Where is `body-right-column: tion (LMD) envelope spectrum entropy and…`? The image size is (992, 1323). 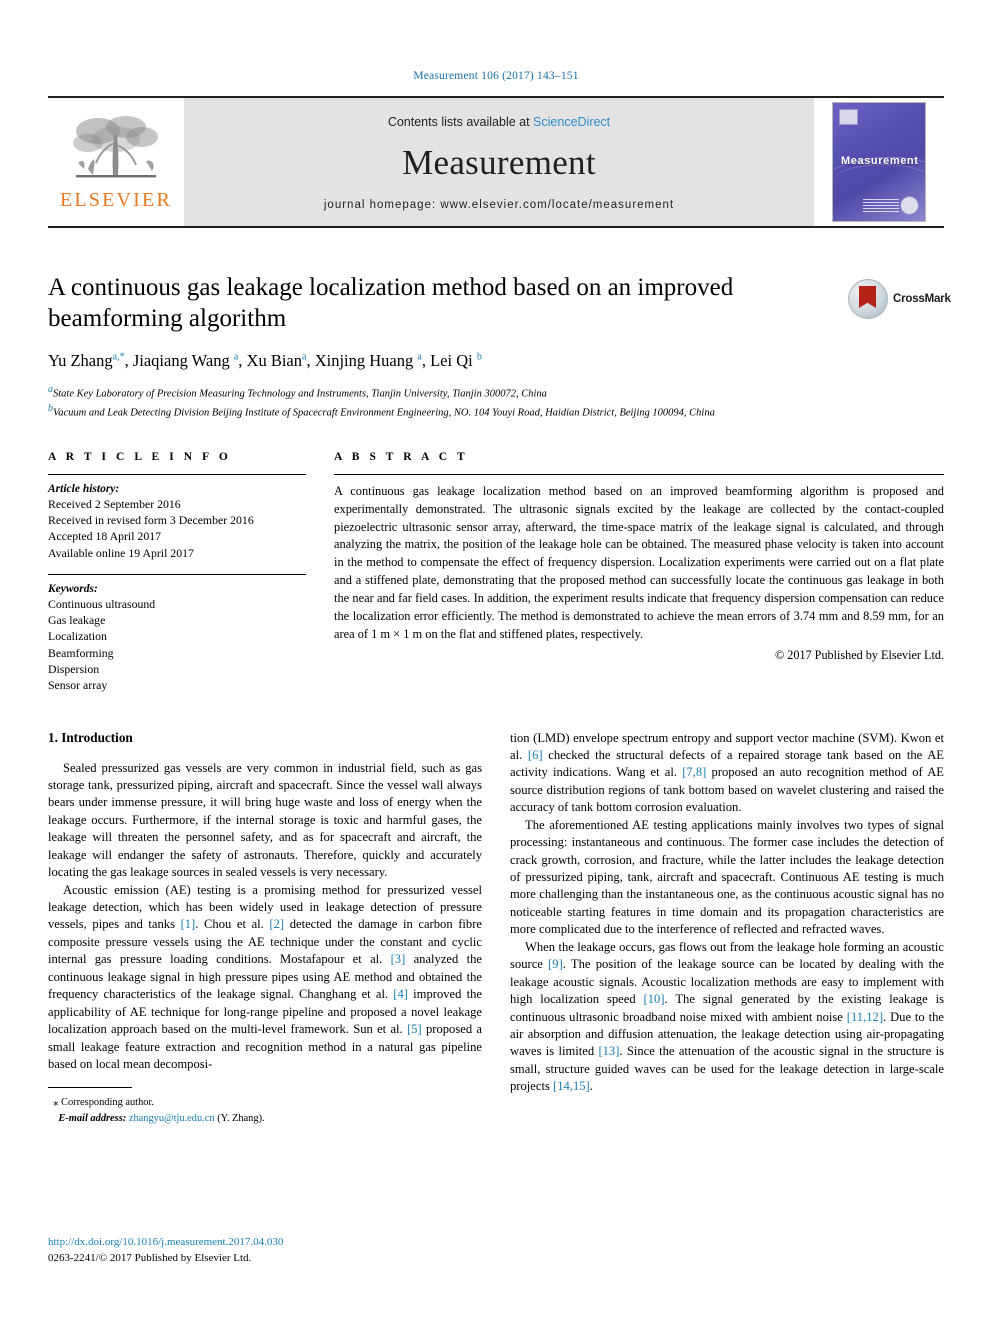 body-right-column: tion (LMD) envelope spectrum entropy and… is located at coordinates (727, 928).